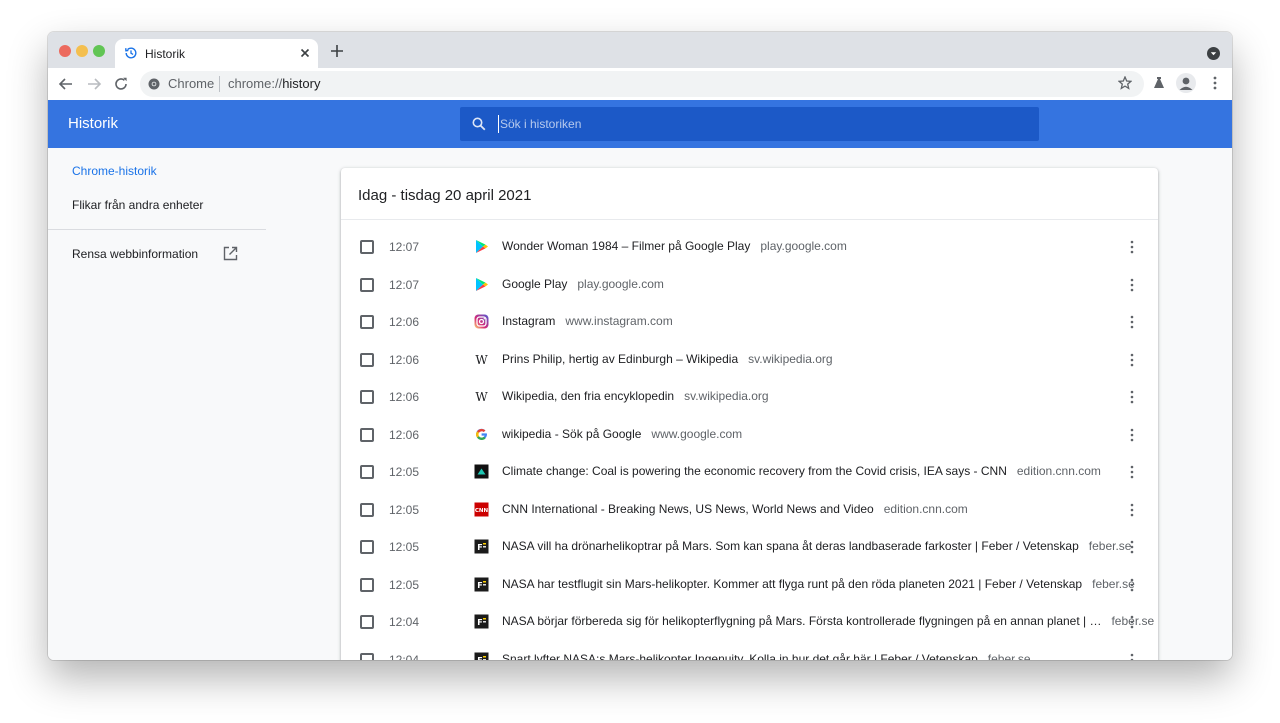 This screenshot has height=723, width=1280. What do you see at coordinates (1215, 83) in the screenshot?
I see `chrome-menu-icon` at bounding box center [1215, 83].